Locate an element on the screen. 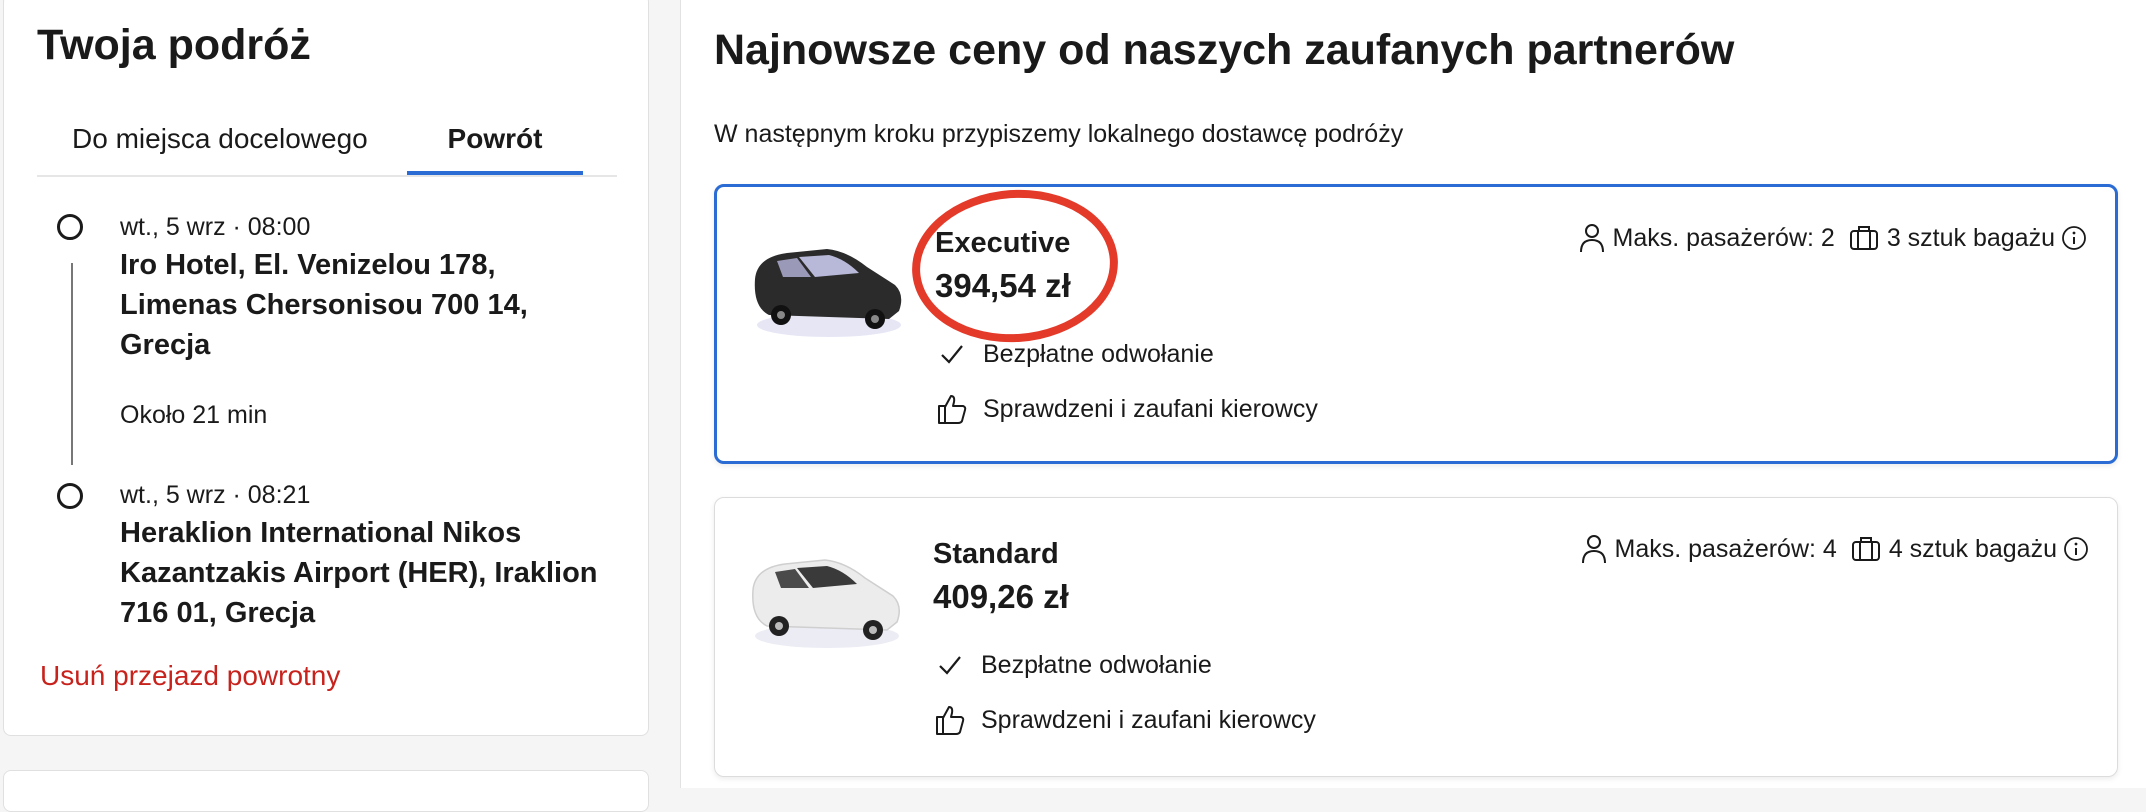 The image size is (2146, 812). luggage-capacity: 3 sztuk bagażu is located at coordinates (1970, 237).